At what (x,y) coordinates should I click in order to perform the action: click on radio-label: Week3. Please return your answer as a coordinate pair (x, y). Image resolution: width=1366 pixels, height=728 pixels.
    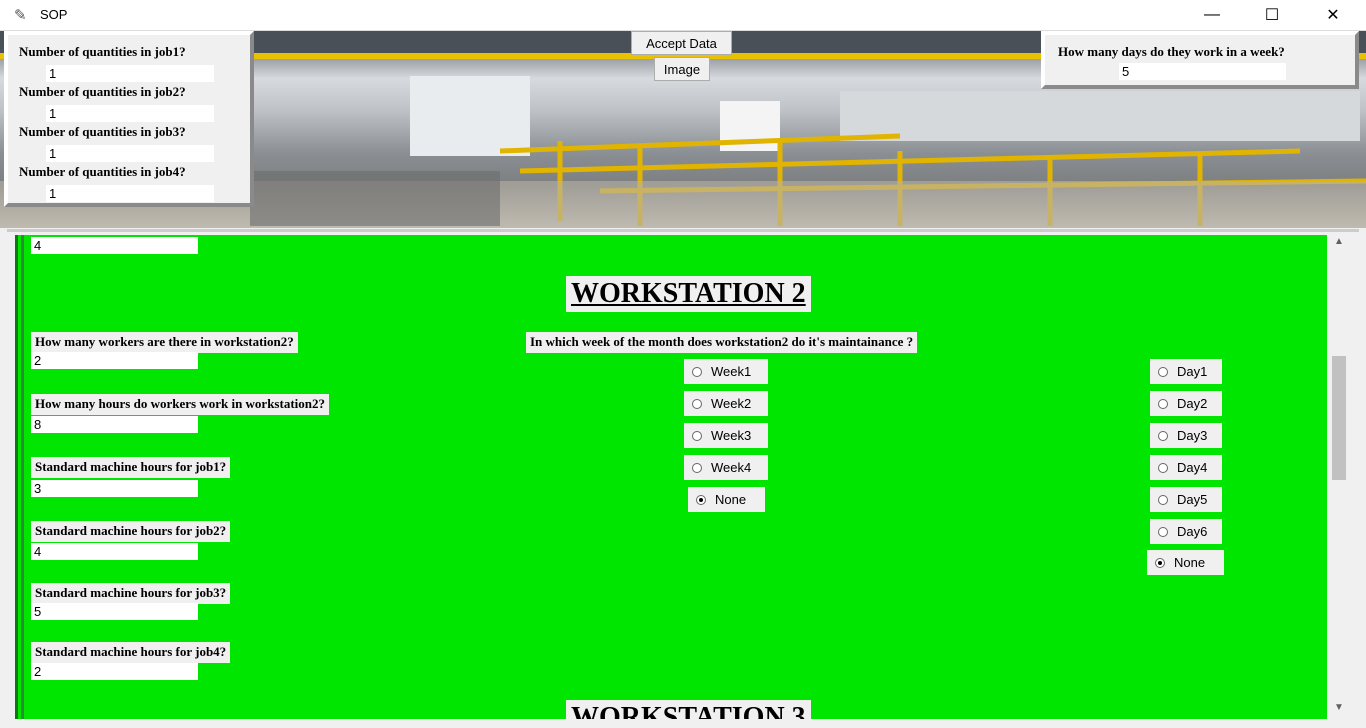
    Looking at the image, I should click on (731, 435).